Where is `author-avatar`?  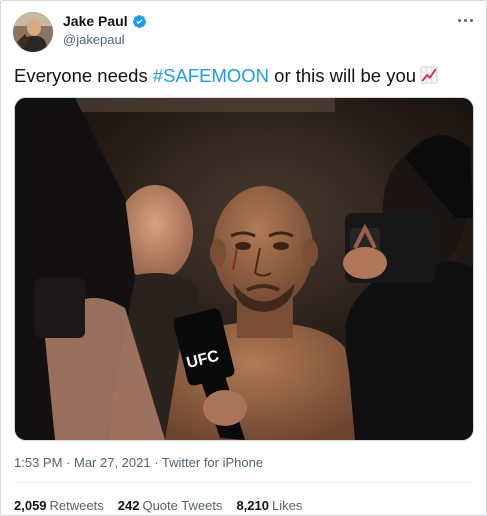
author-avatar is located at coordinates (33, 32).